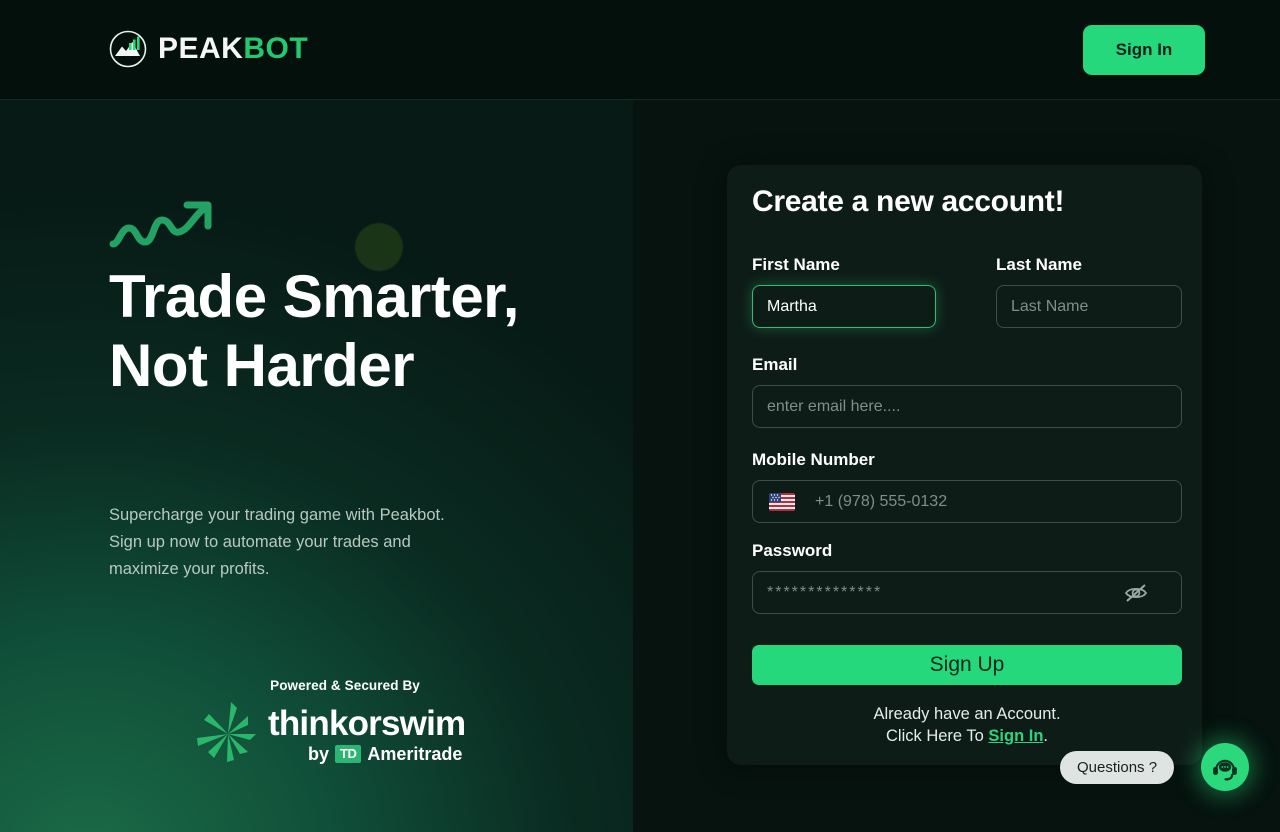 The width and height of the screenshot is (1280, 832). Describe the element at coordinates (967, 592) in the screenshot. I see `password-input` at that location.